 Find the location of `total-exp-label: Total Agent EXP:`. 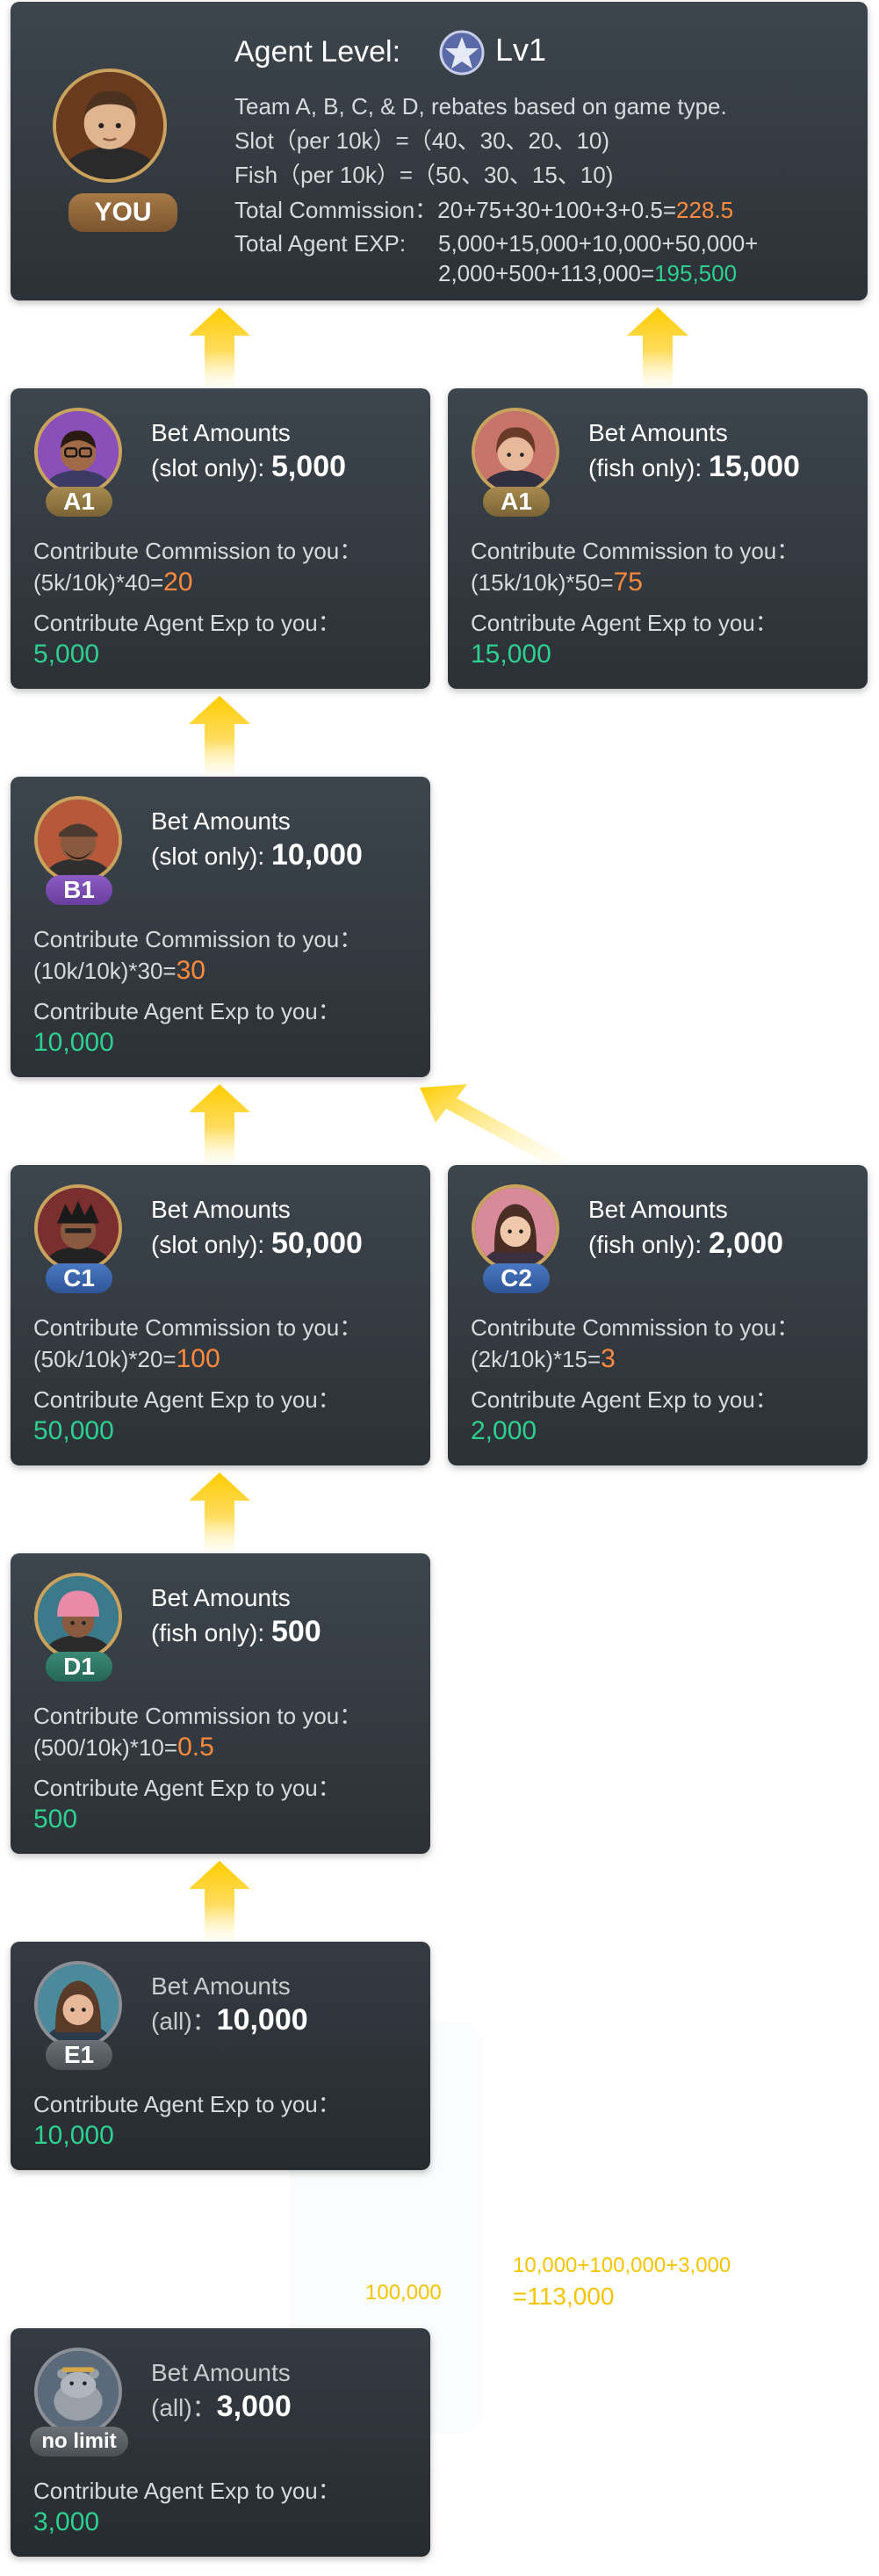

total-exp-label: Total Agent EXP: is located at coordinates (320, 243).